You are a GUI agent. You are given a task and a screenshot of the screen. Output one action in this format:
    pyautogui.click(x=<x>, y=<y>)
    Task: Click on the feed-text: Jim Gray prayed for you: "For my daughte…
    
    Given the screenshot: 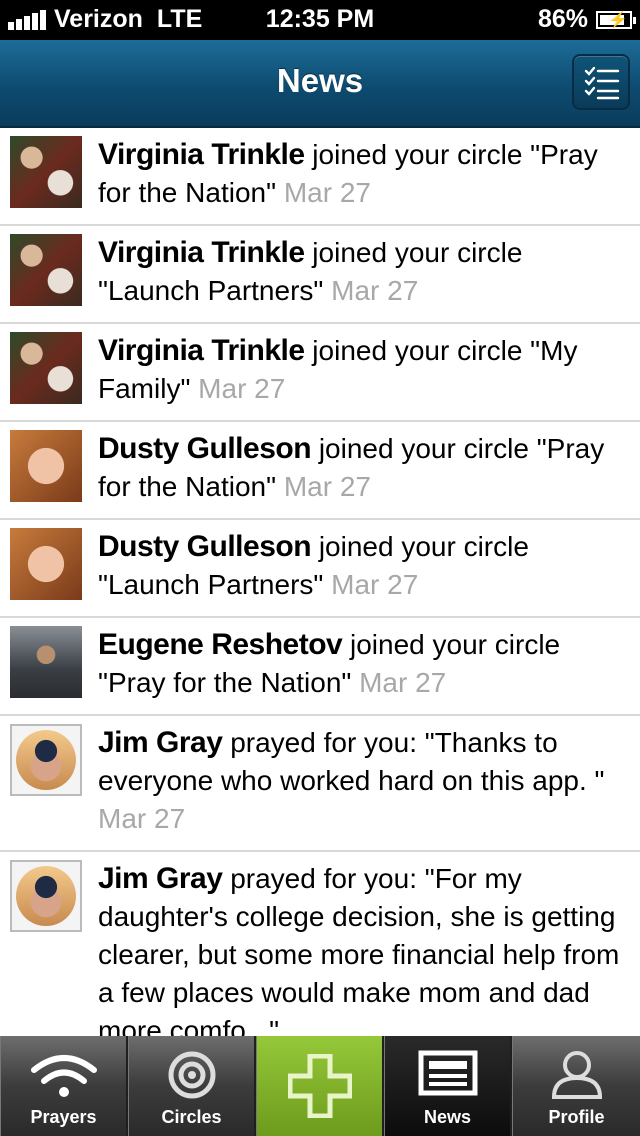 What is the action you would take?
    pyautogui.click(x=359, y=948)
    